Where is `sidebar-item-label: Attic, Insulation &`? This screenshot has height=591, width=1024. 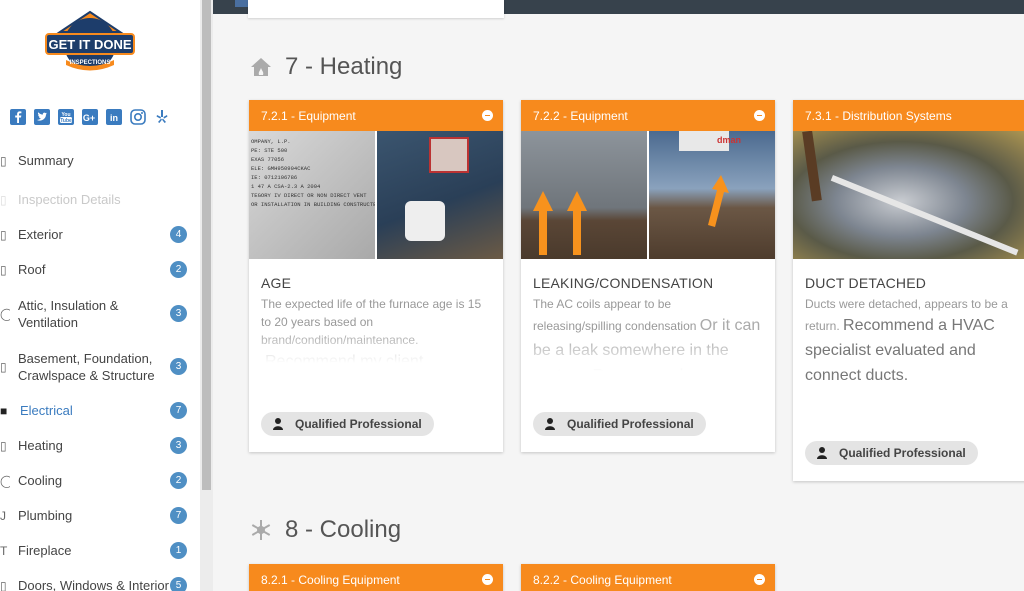 sidebar-item-label: Attic, Insulation & is located at coordinates (68, 305).